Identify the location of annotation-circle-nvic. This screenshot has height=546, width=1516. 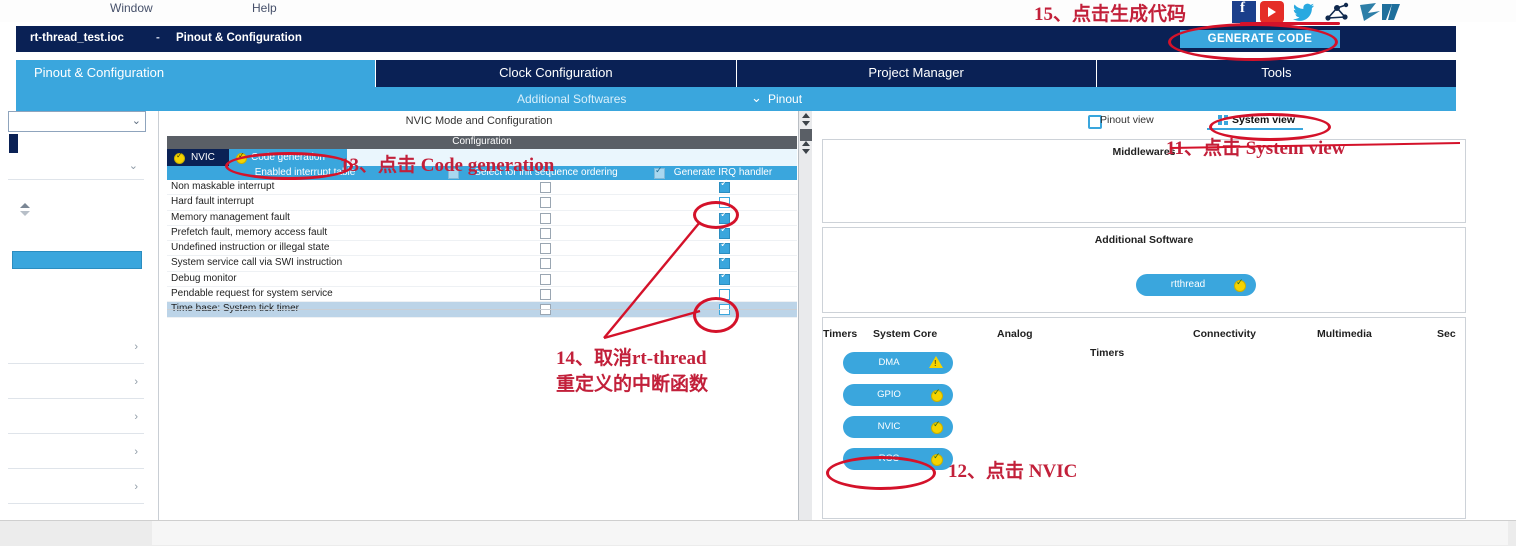
(881, 473).